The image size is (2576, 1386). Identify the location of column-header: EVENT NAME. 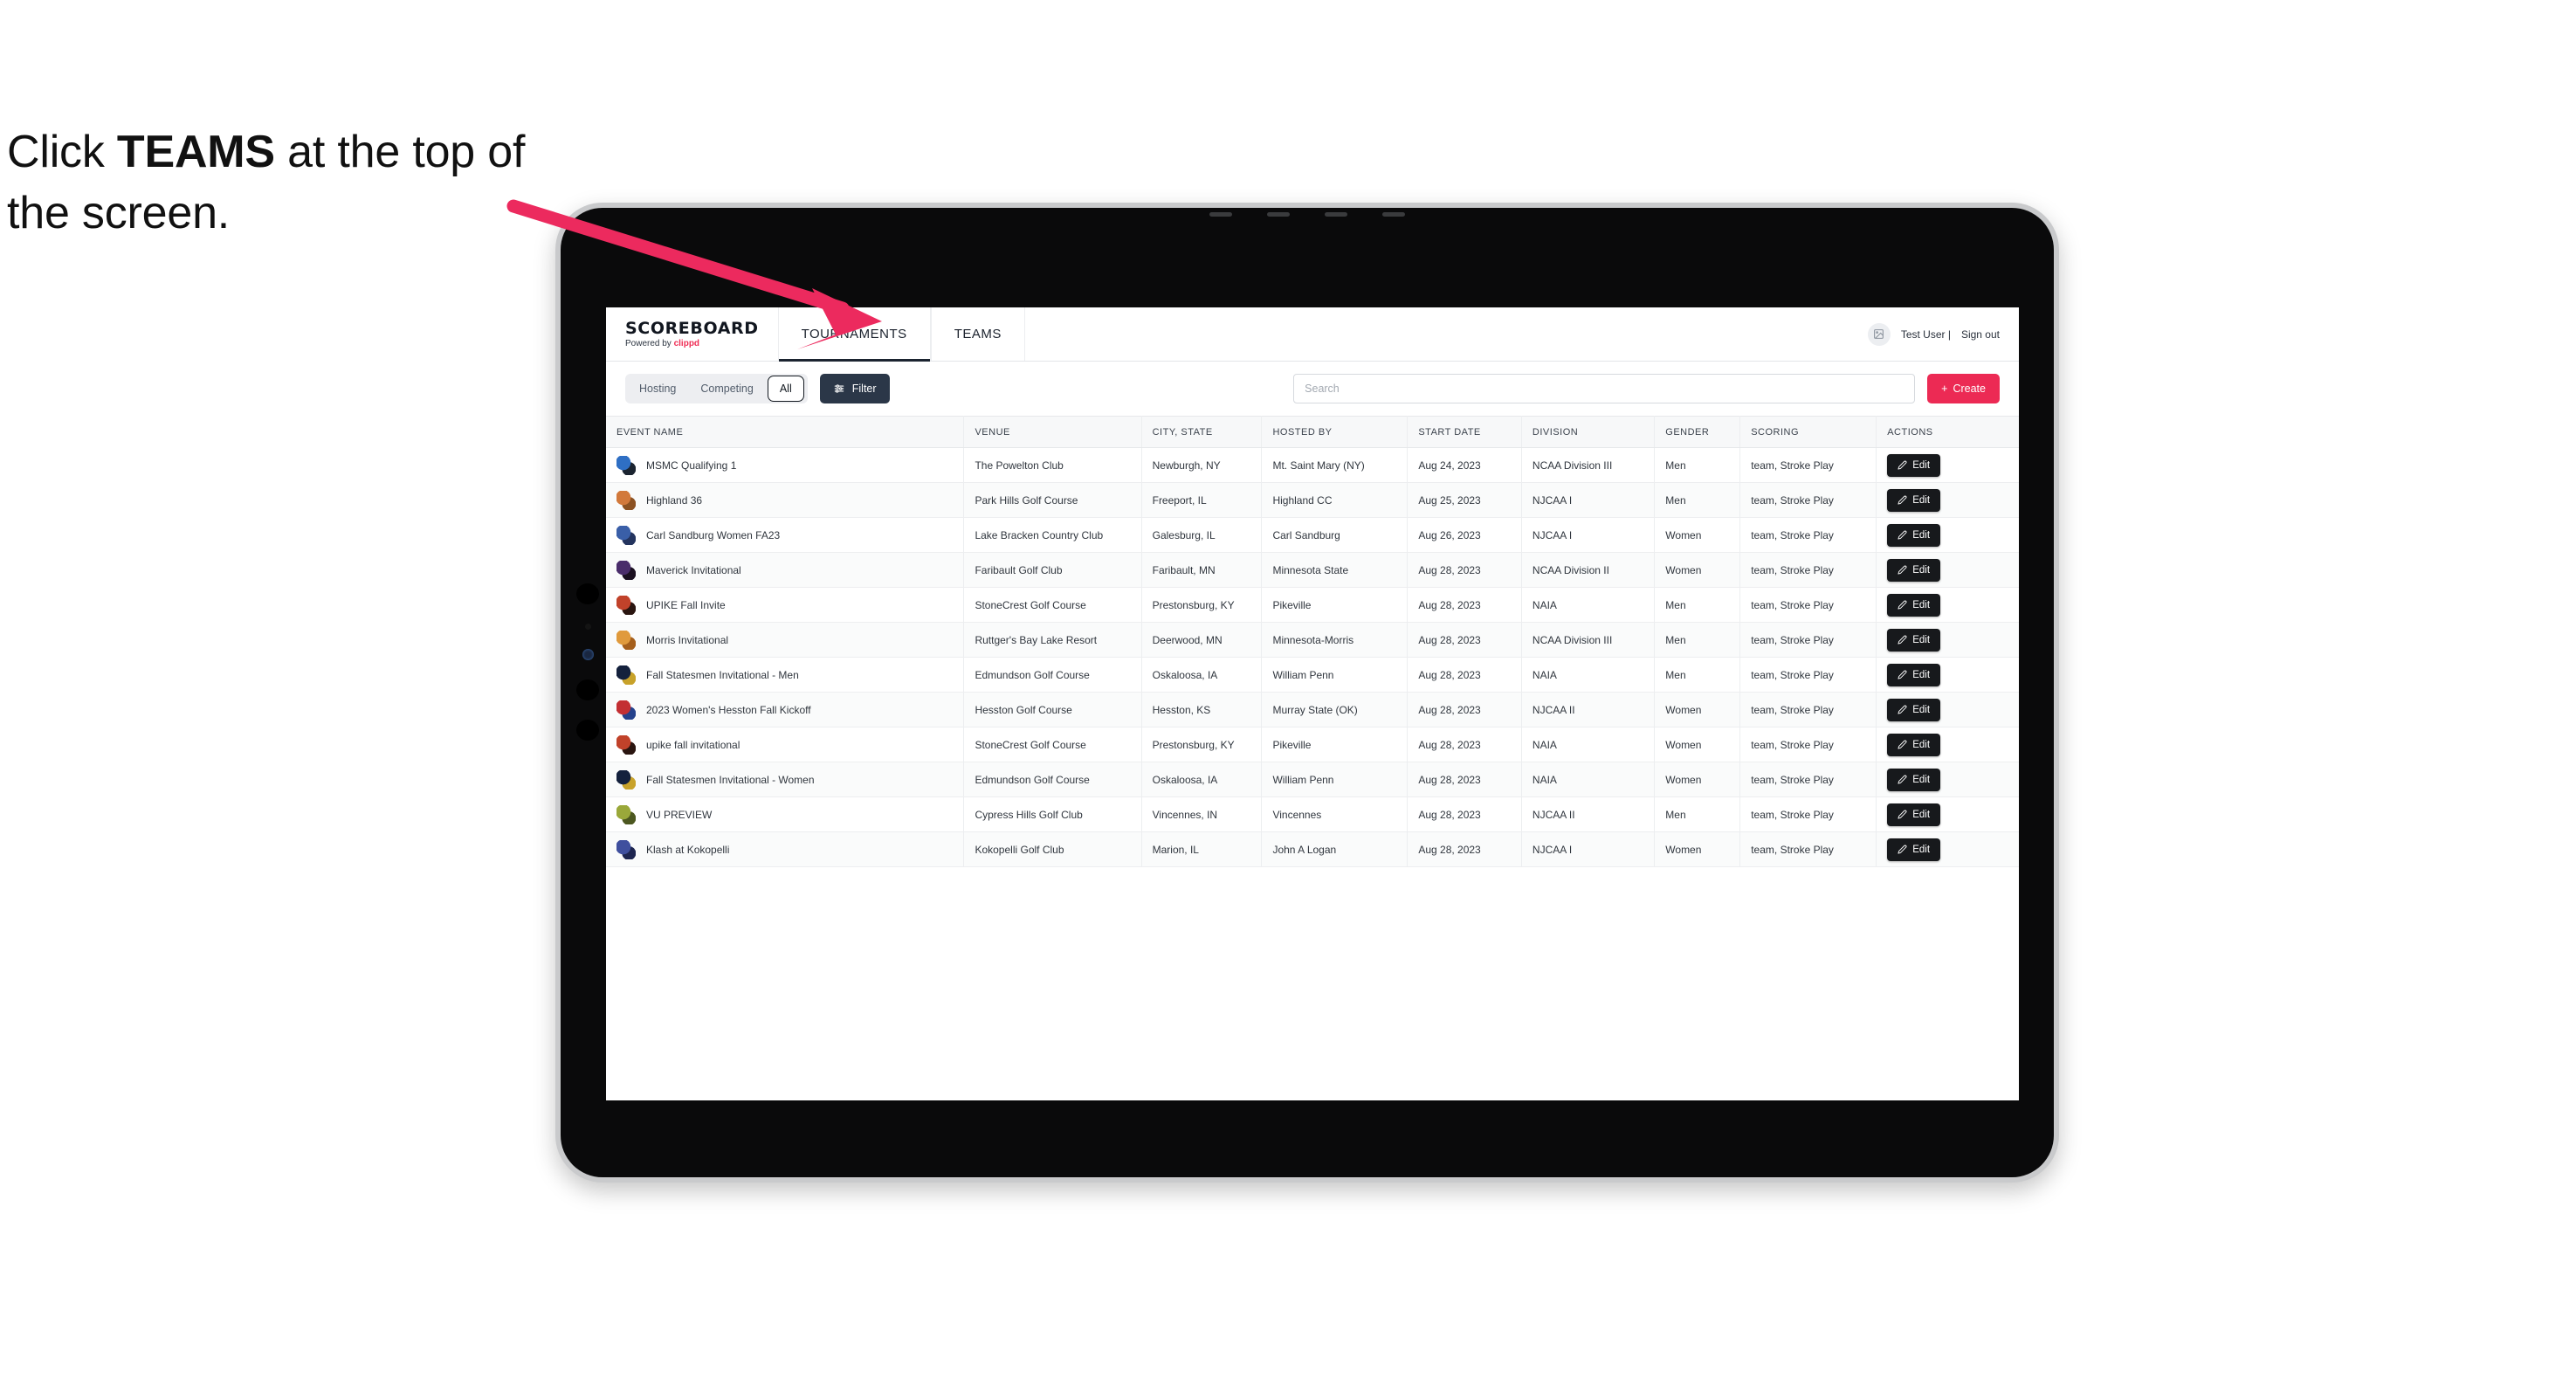
(785, 432).